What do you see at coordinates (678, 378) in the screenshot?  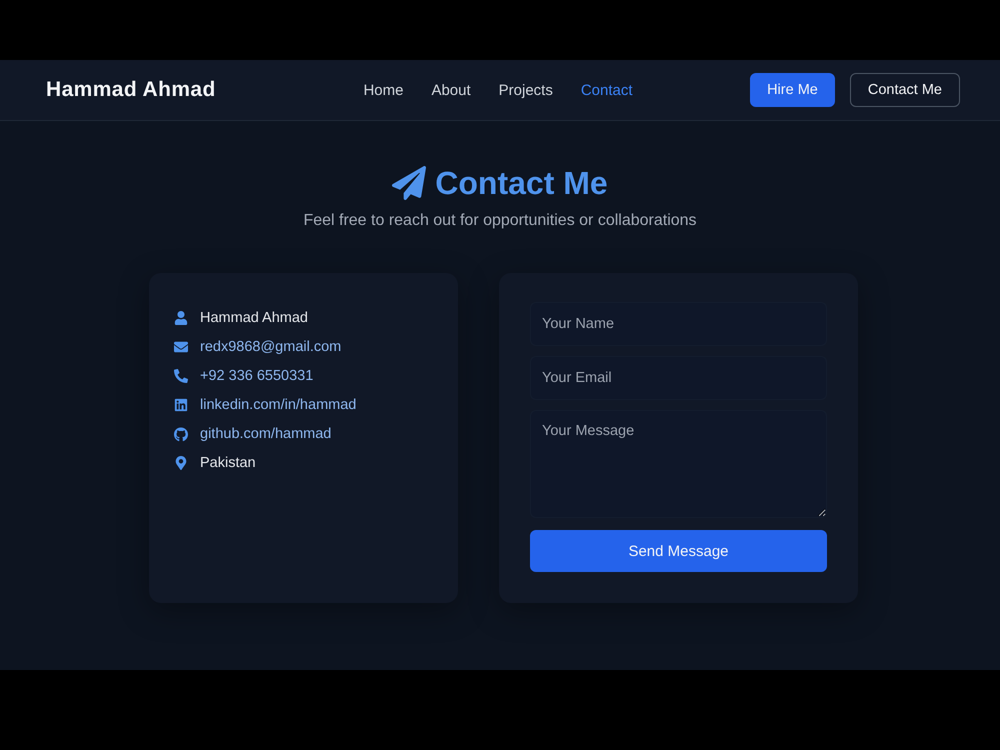 I see `email-field: Your Email` at bounding box center [678, 378].